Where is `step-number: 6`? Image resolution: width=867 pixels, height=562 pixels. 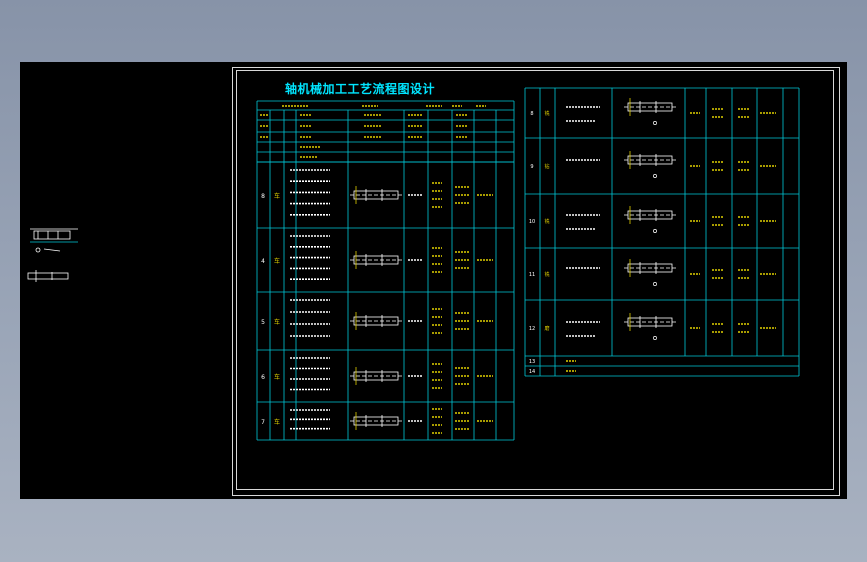
step-number: 6 is located at coordinates (263, 377).